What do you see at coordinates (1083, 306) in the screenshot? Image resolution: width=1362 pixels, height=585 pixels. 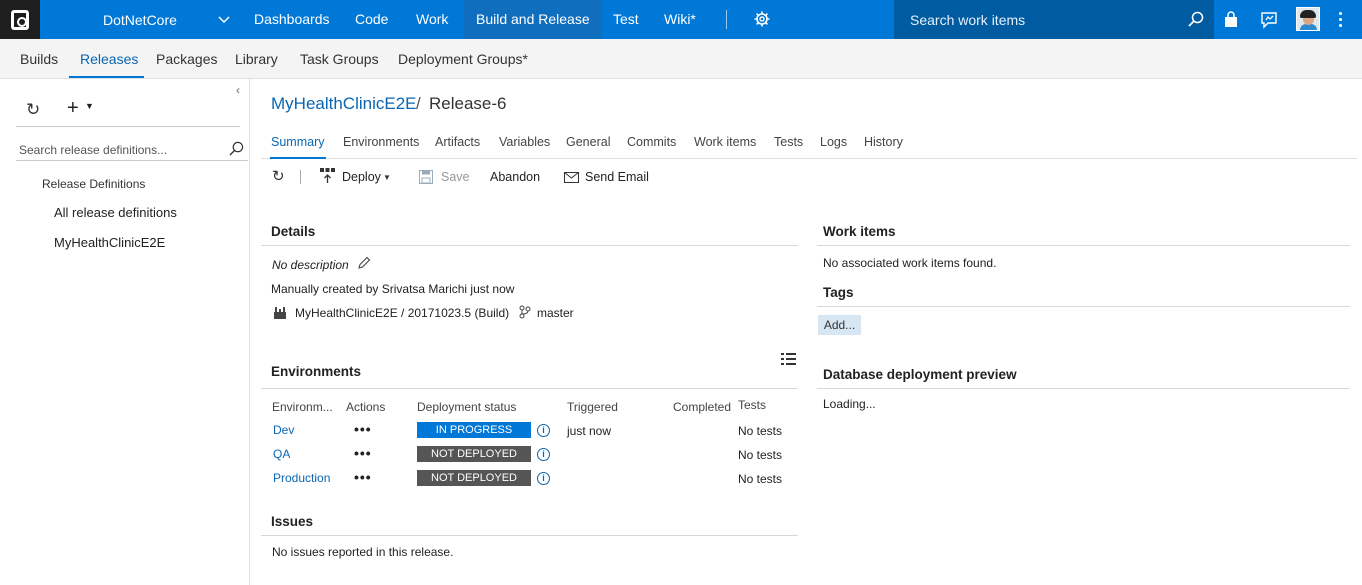 I see `tags-divider` at bounding box center [1083, 306].